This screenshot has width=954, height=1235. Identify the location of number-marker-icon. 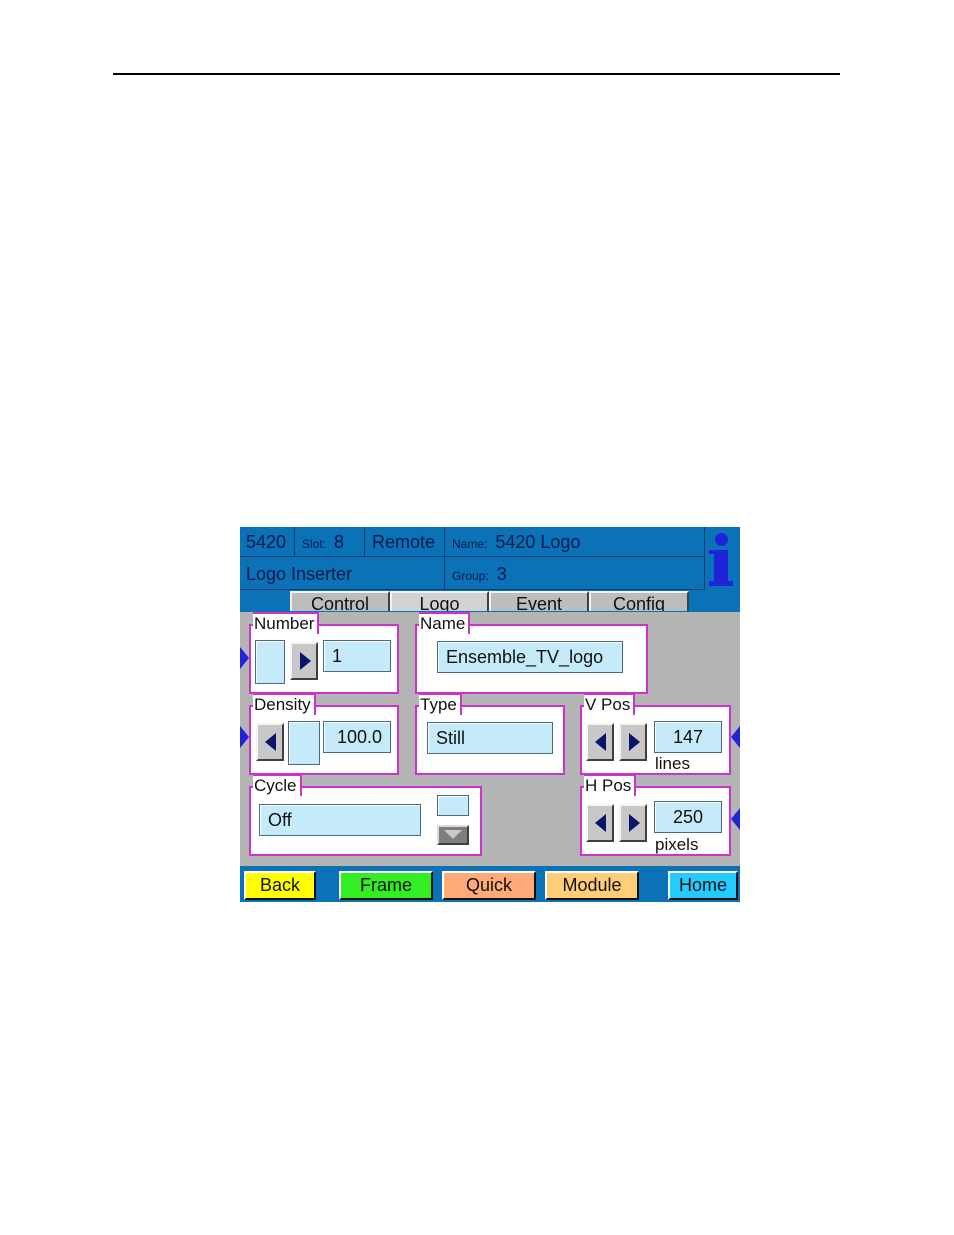
(244, 658).